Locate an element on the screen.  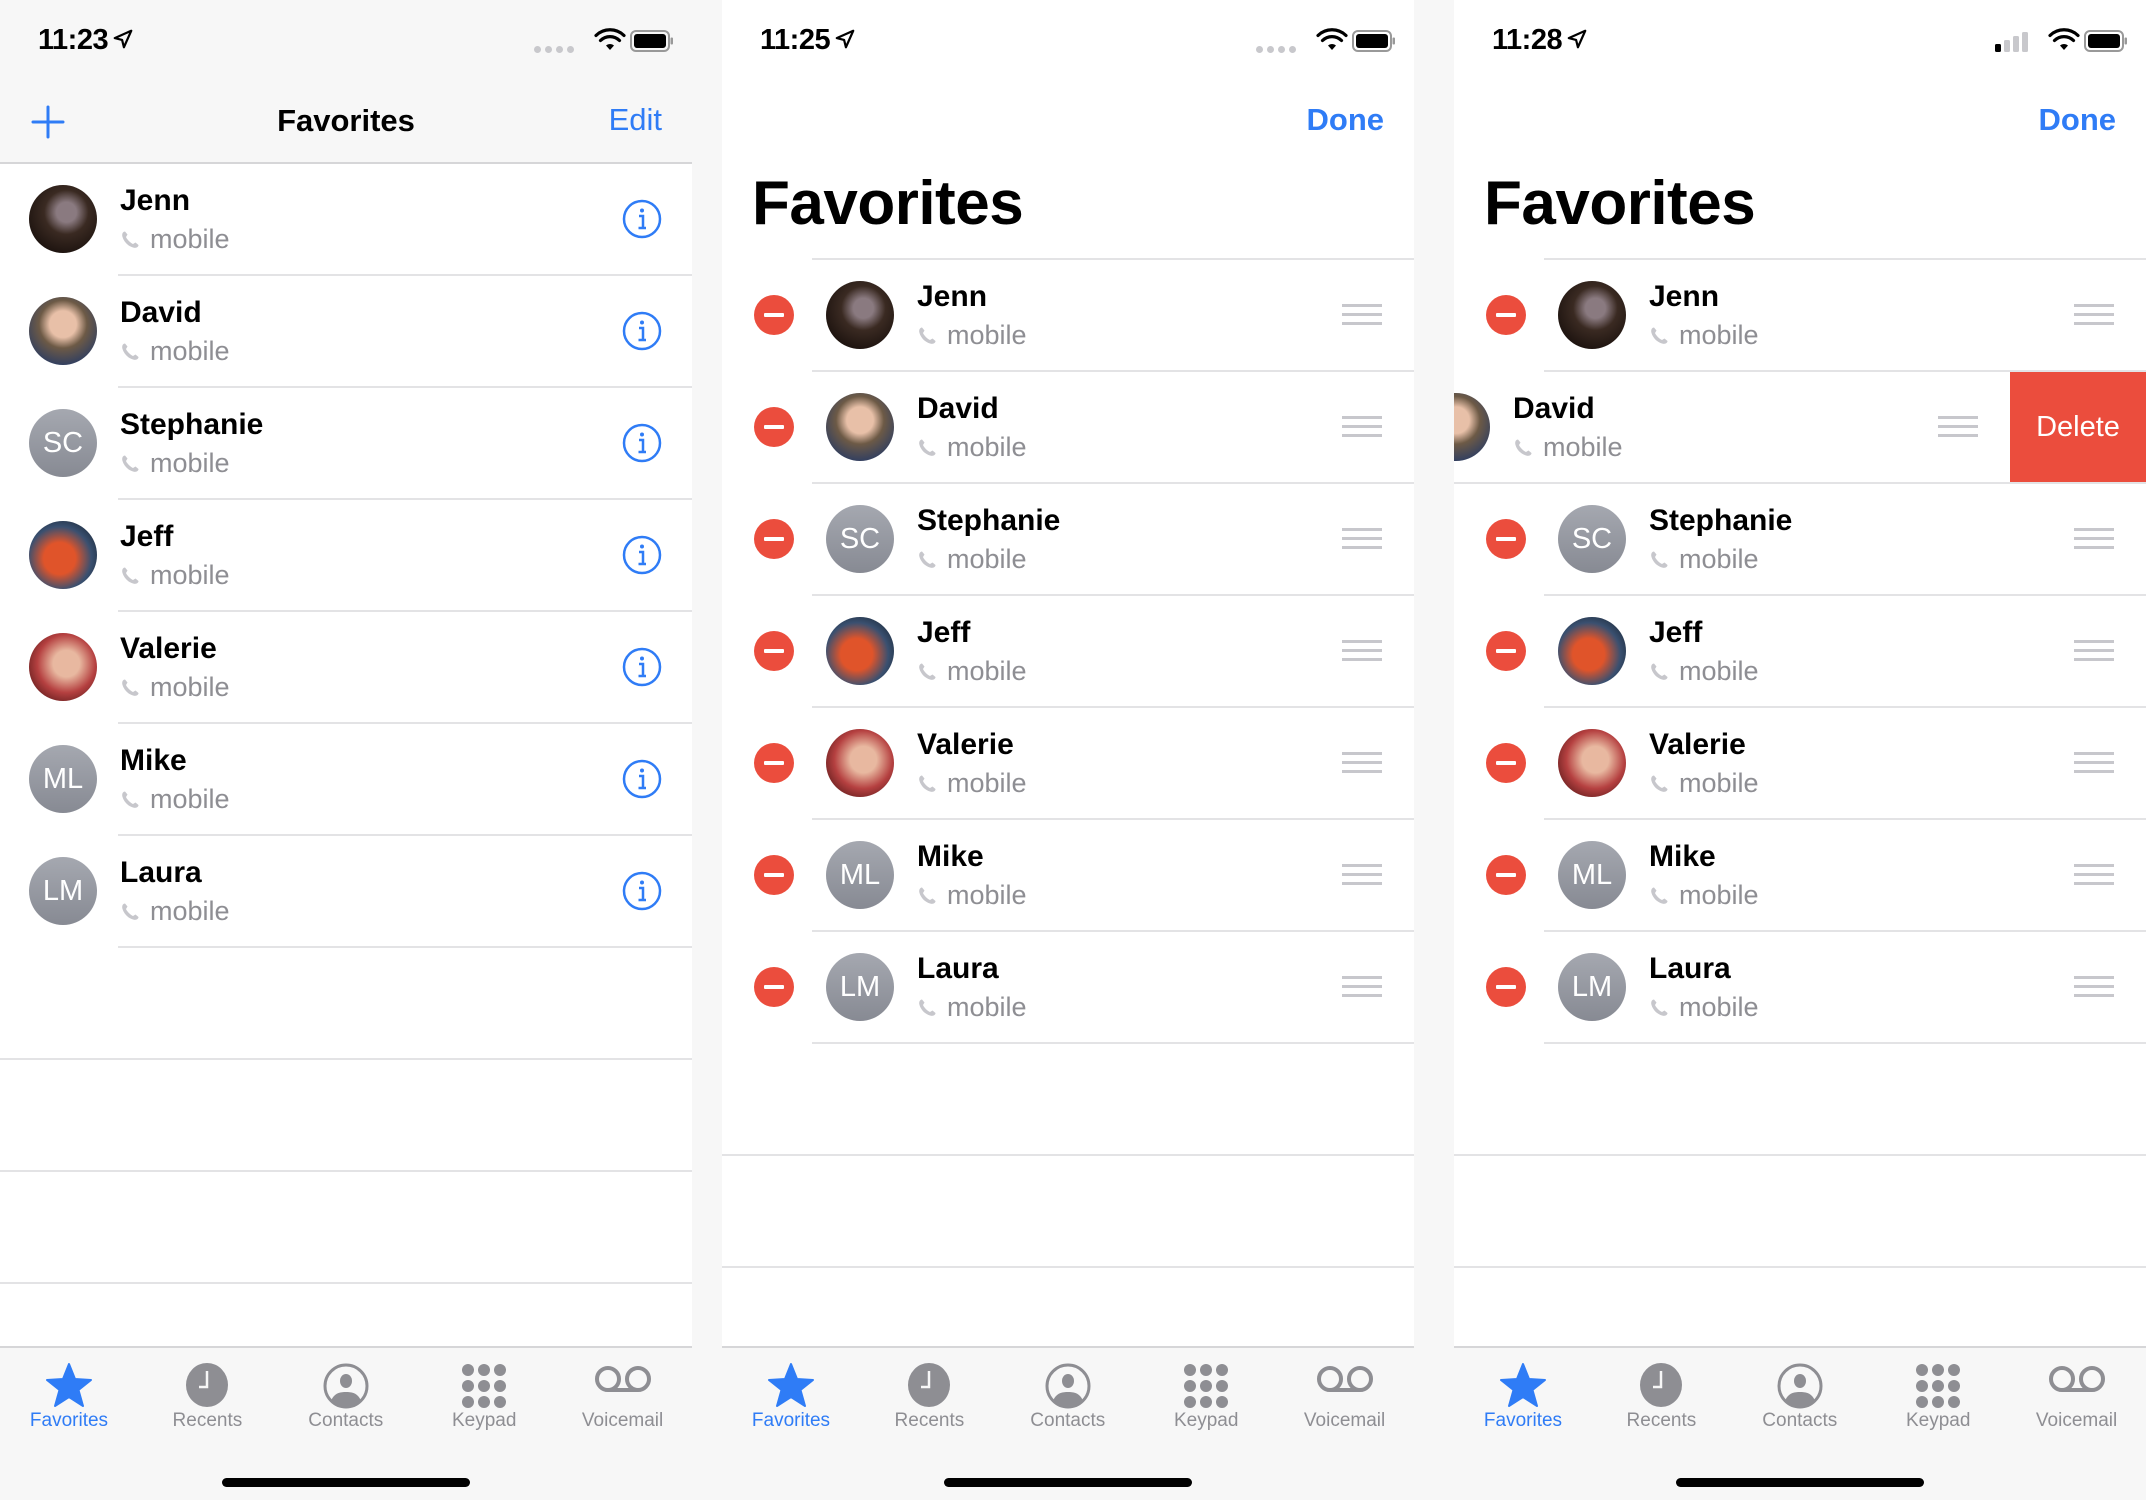
status-bar: 11:25 is located at coordinates (1068, 40).